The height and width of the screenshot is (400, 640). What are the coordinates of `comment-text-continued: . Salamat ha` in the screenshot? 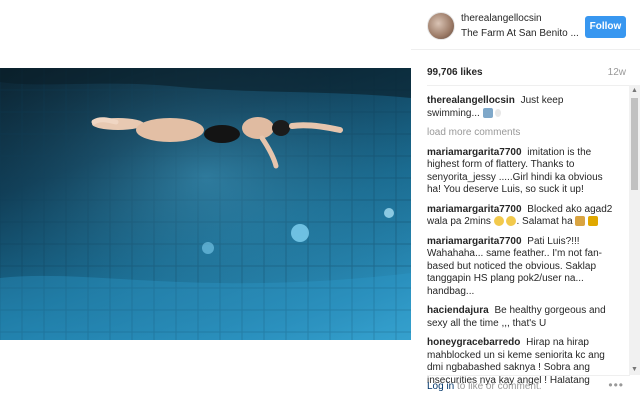 It's located at (544, 221).